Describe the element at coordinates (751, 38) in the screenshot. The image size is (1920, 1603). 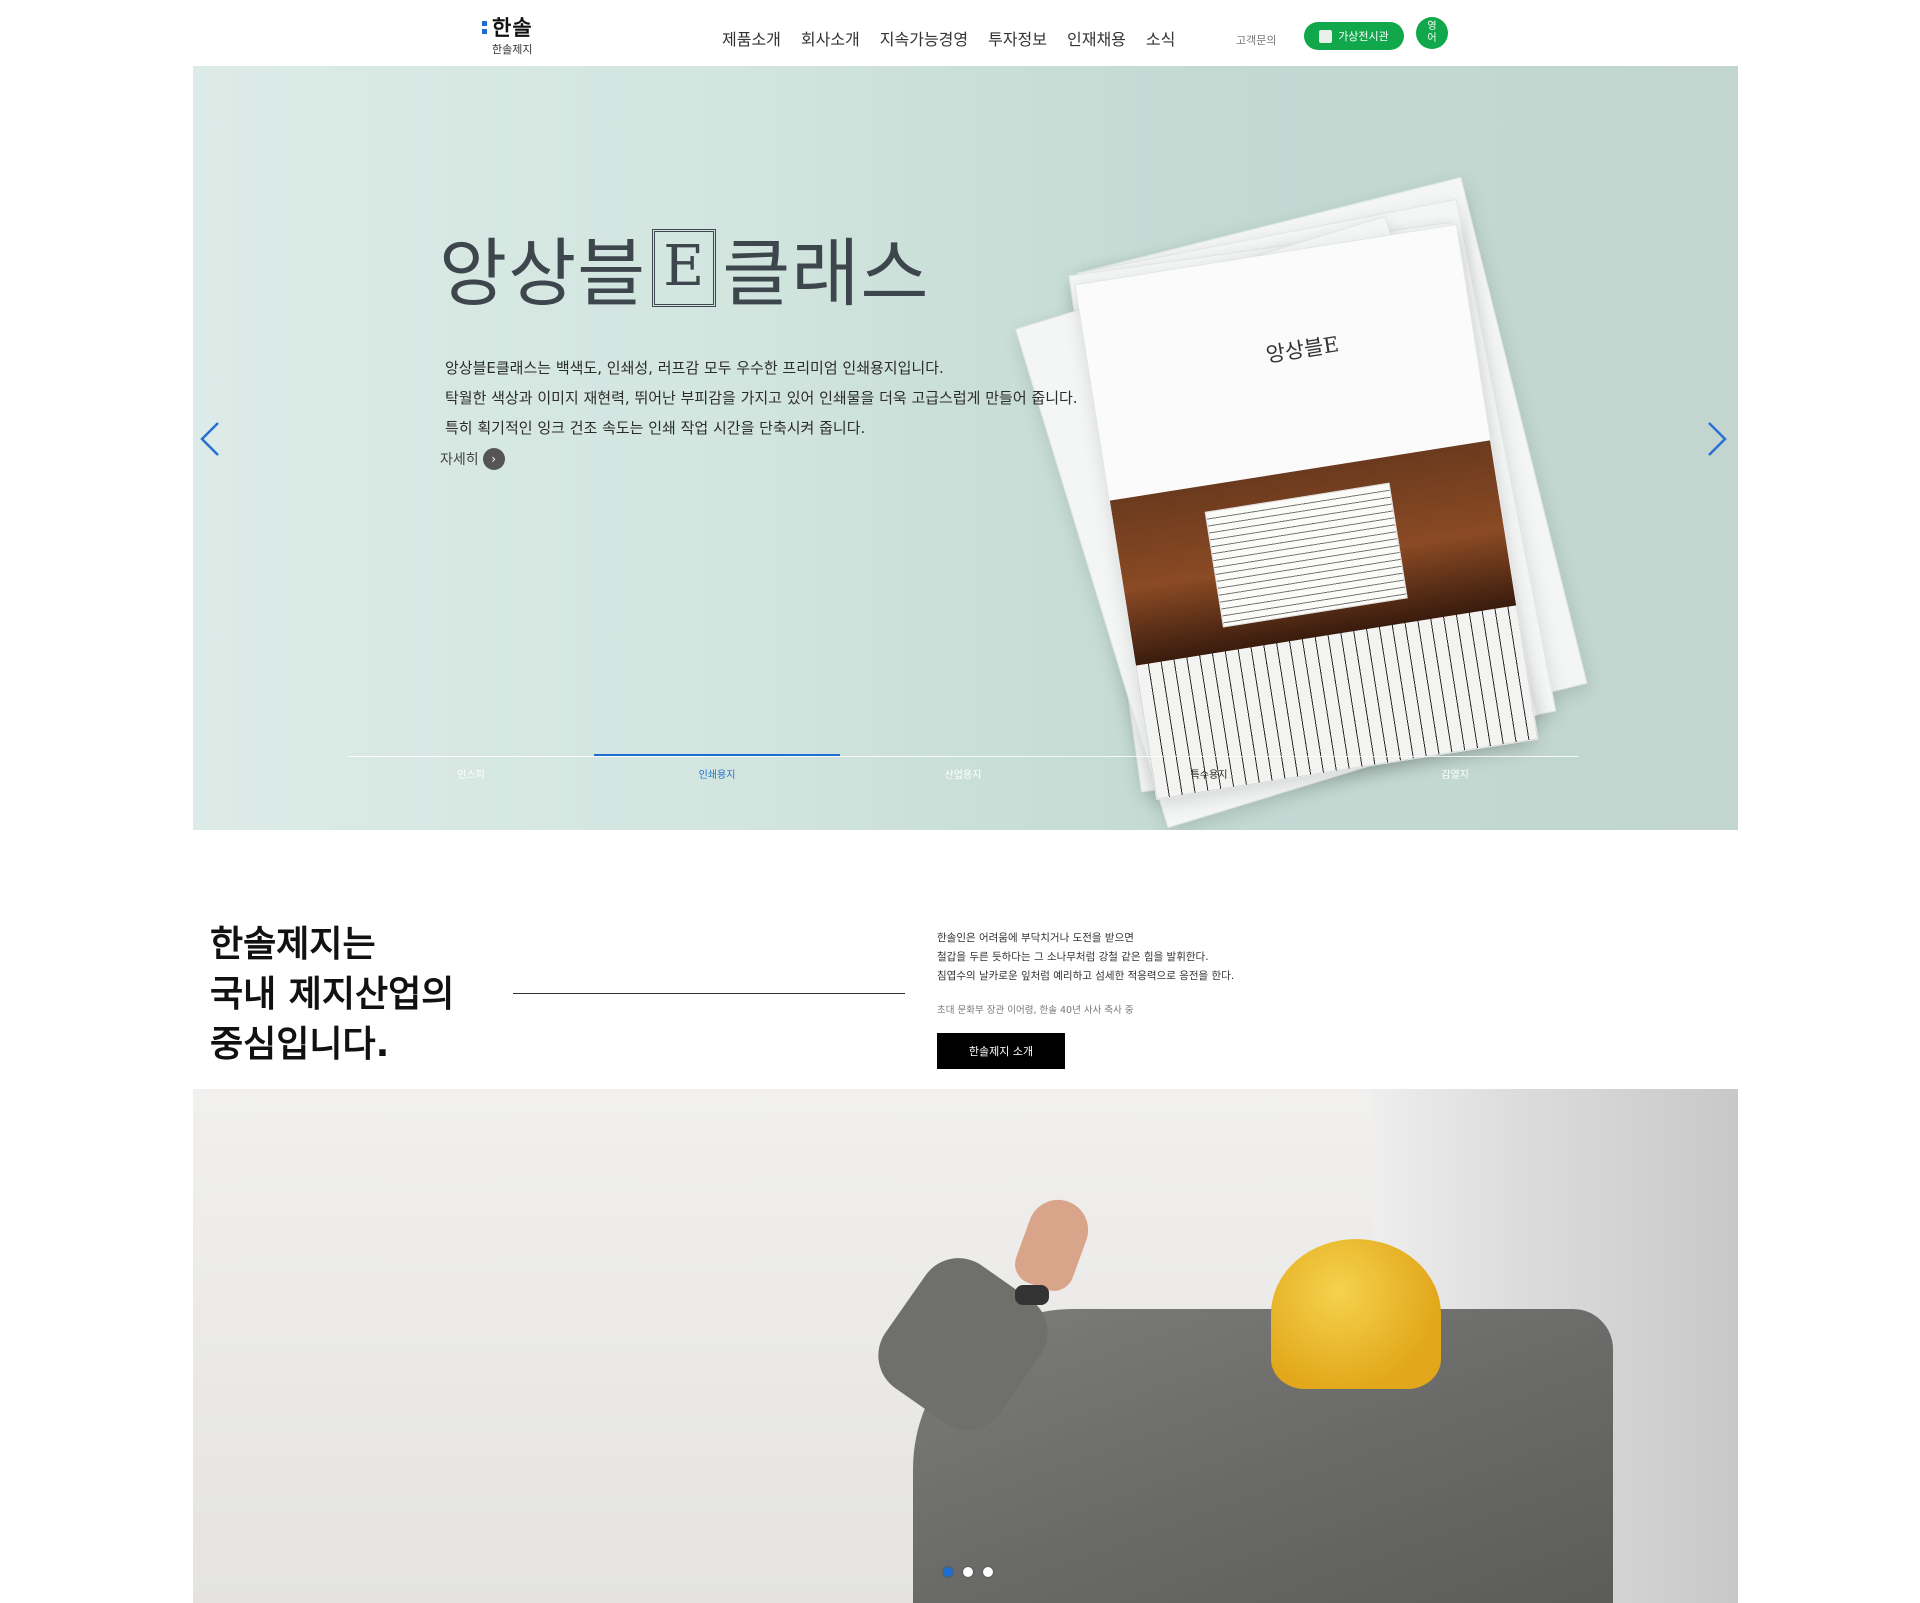
I see `nav-products: 제품소개` at that location.